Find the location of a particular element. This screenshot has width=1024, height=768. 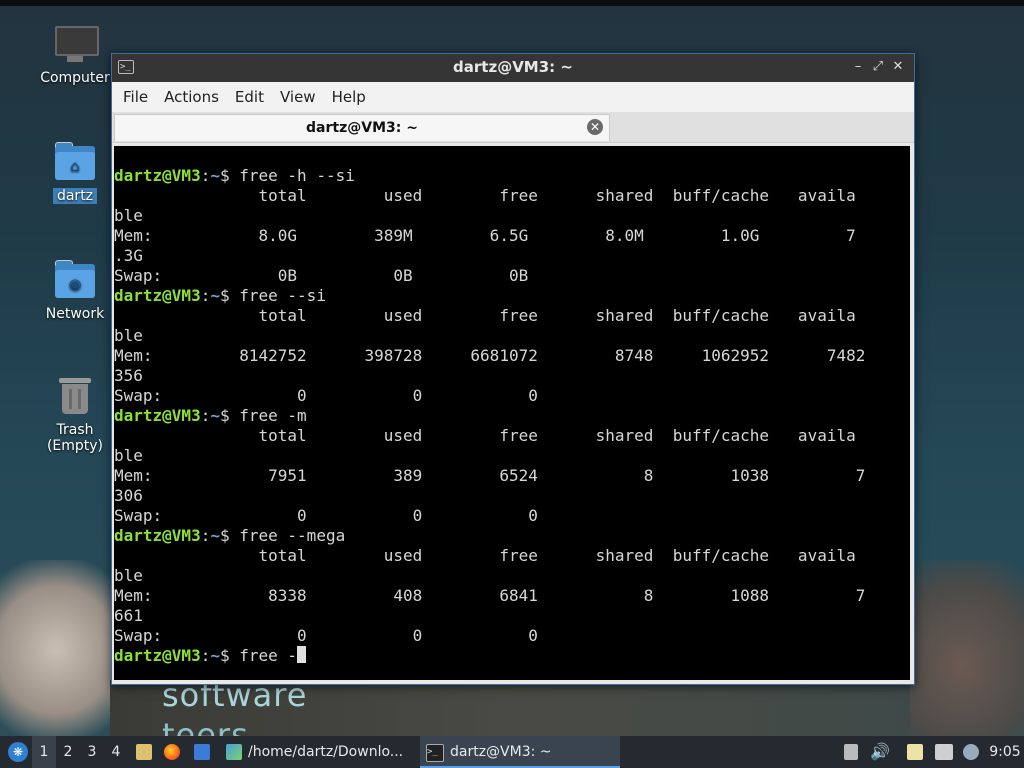

file-manager-icon is located at coordinates (144, 752).